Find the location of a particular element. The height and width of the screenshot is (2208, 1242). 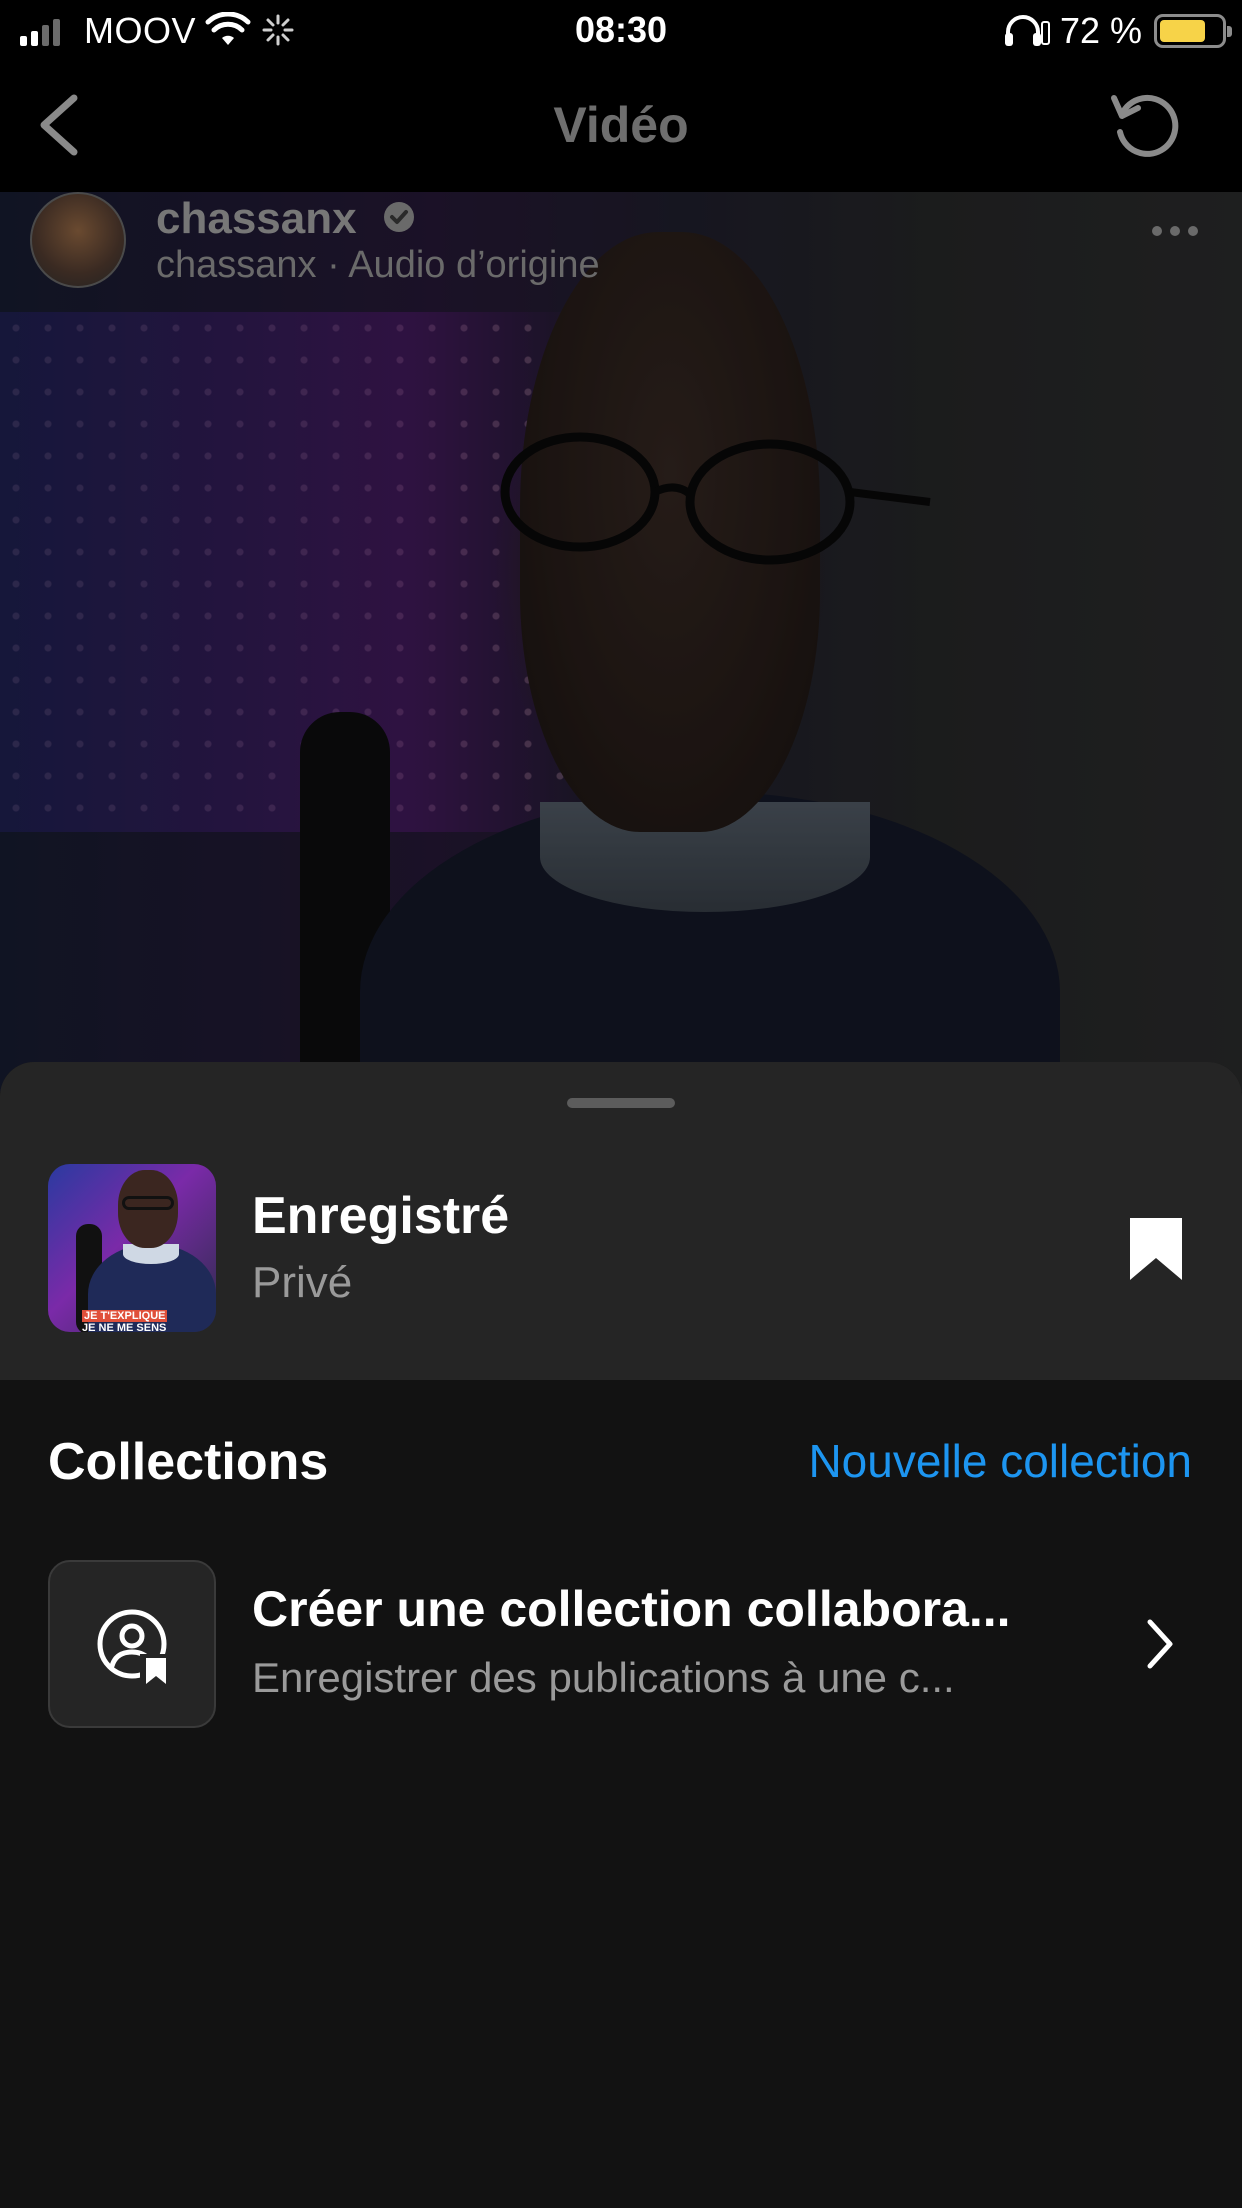

battery-icon is located at coordinates (1193, 31).